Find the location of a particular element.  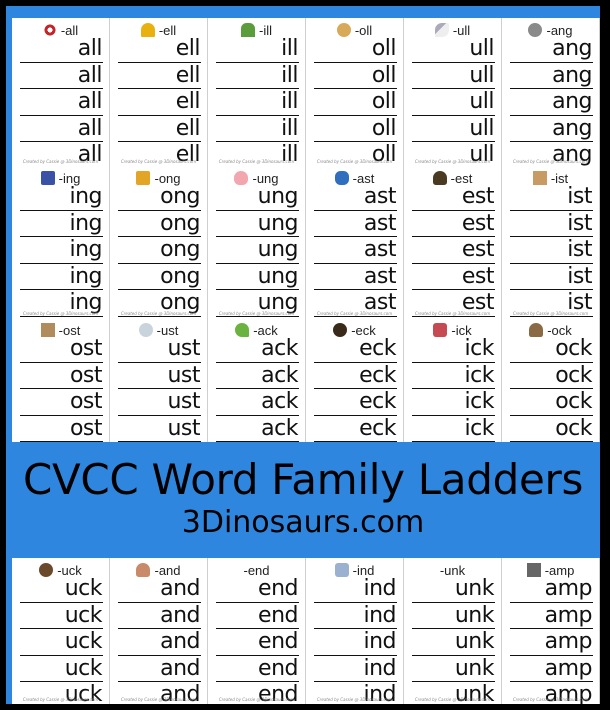

writing-lines: amp amp amp amp amp is located at coordinates (551, 640).